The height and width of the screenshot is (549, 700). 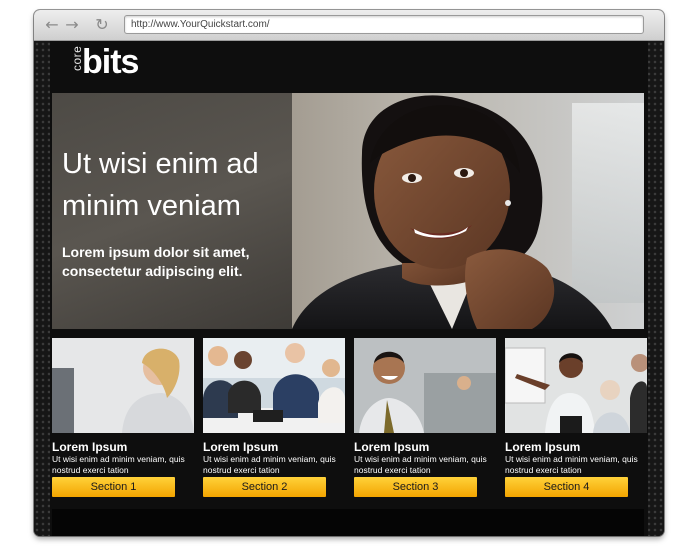 What do you see at coordinates (415, 487) in the screenshot?
I see `section-3-button: Section 3` at bounding box center [415, 487].